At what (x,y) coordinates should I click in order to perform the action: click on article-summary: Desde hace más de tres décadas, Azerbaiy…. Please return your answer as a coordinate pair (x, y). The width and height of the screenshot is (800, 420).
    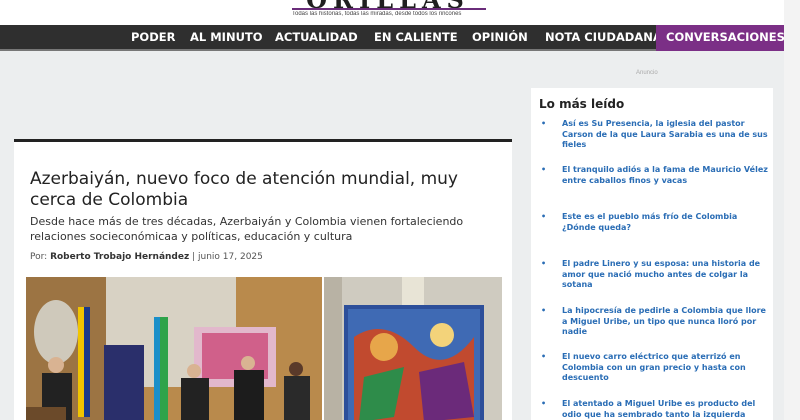
    Looking at the image, I should click on (247, 229).